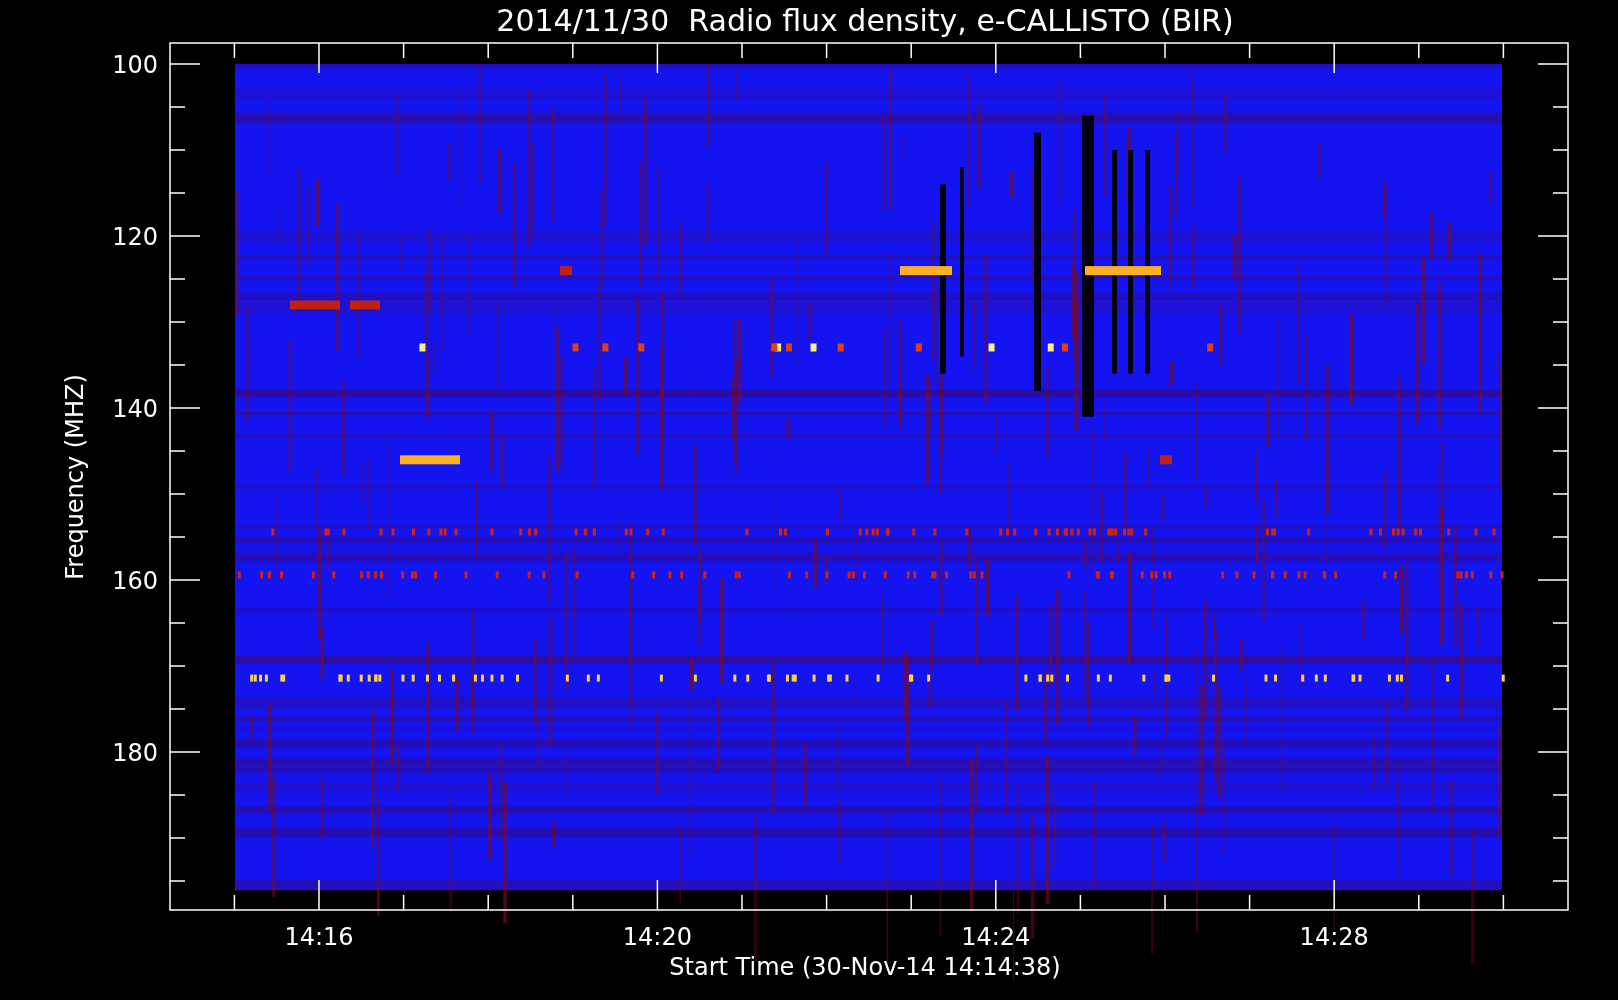  What do you see at coordinates (135, 409) in the screenshot?
I see `y-tick-label: 140` at bounding box center [135, 409].